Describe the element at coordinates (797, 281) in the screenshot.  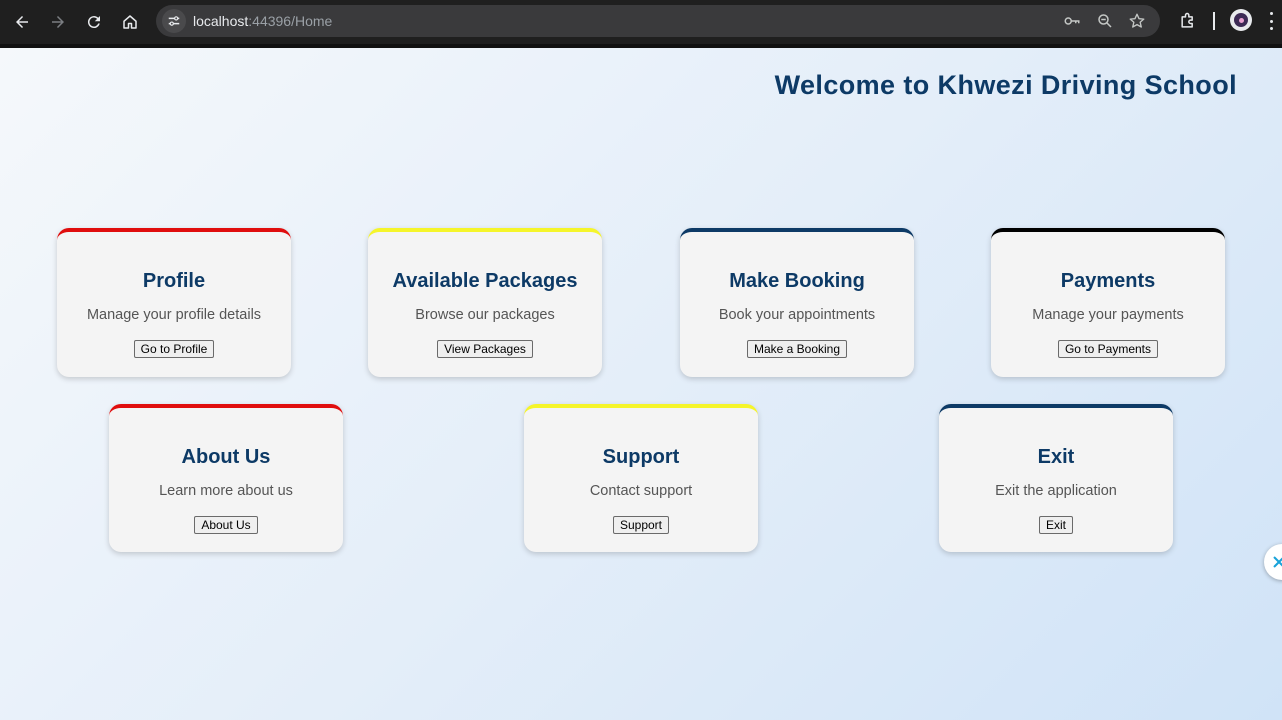
I see `card-title: Make Booking` at that location.